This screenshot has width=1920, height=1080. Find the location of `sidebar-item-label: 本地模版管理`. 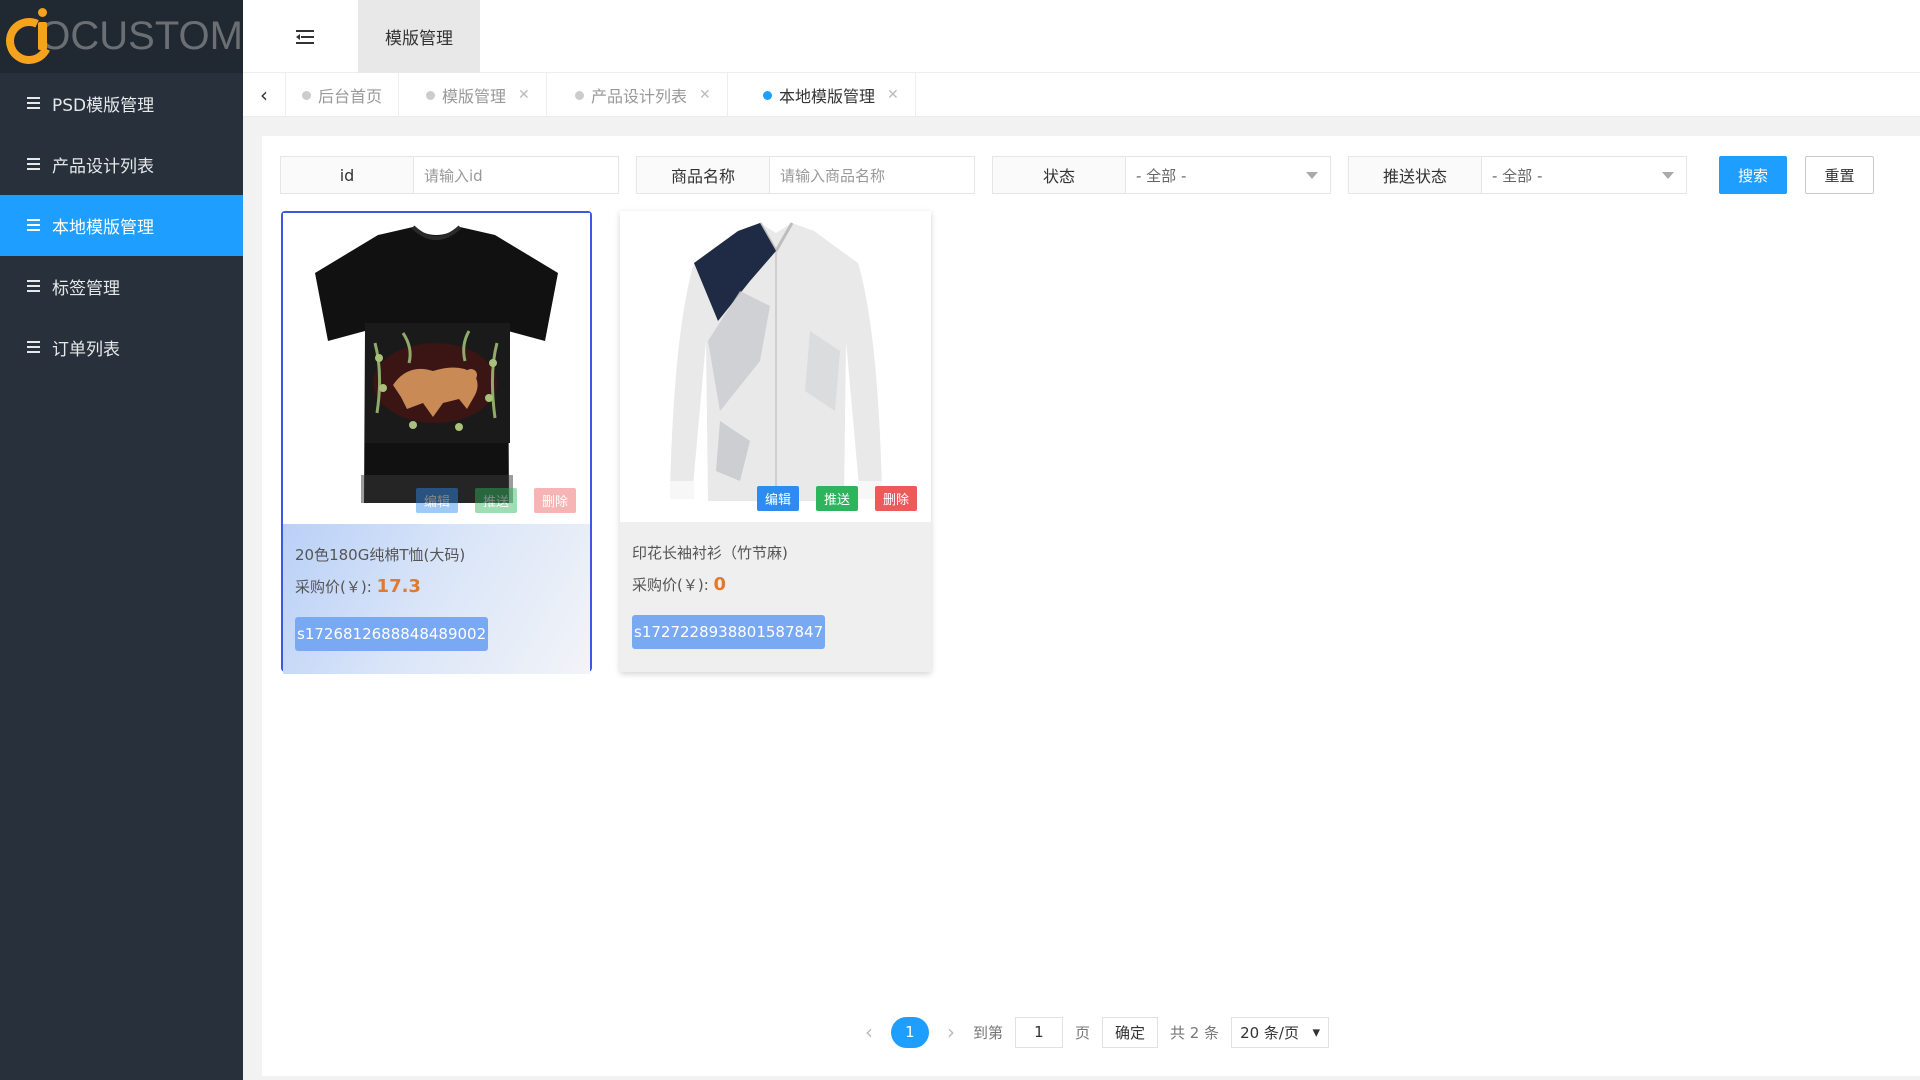

sidebar-item-label: 本地模版管理 is located at coordinates (103, 228).